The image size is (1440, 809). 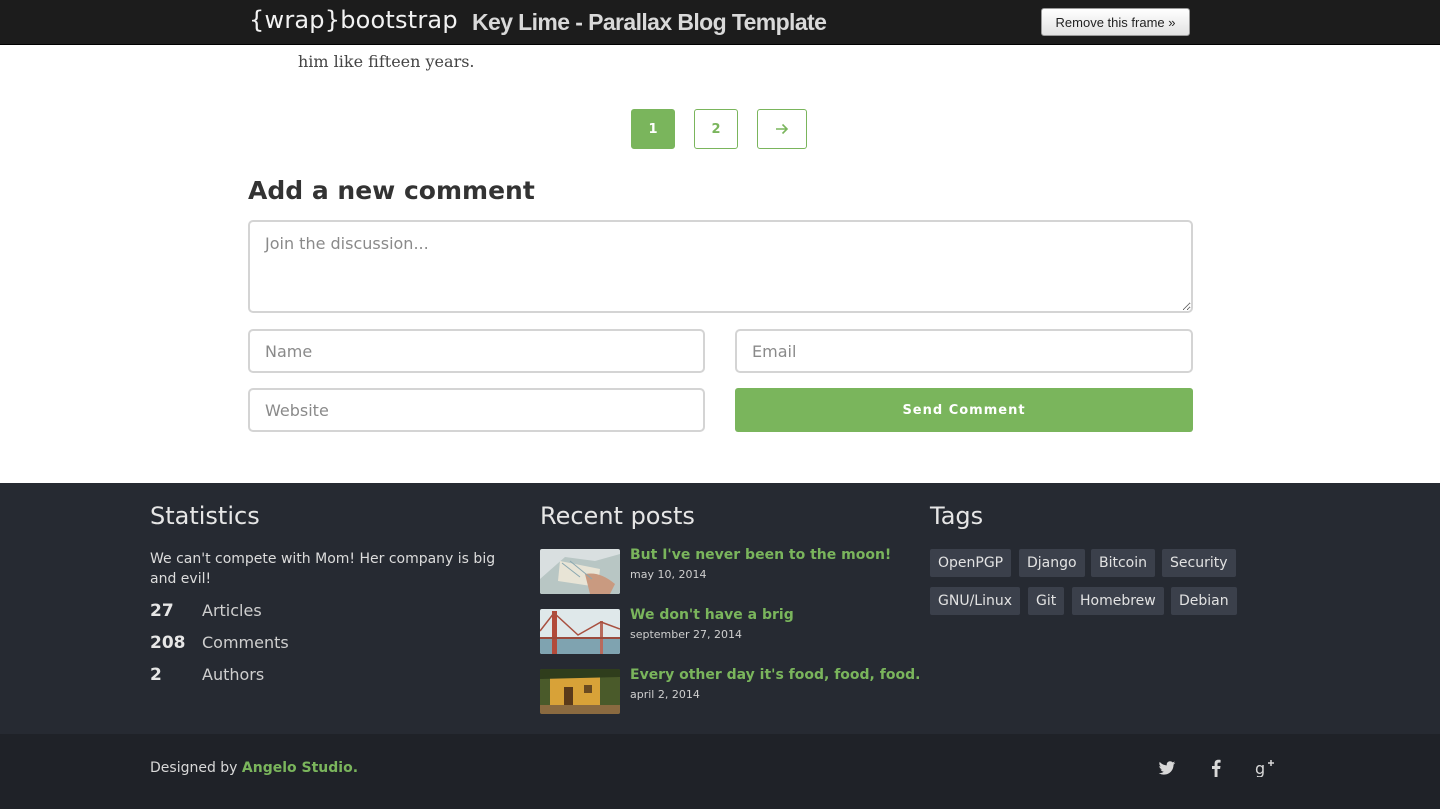 What do you see at coordinates (162, 611) in the screenshot?
I see `stat-value: 27` at bounding box center [162, 611].